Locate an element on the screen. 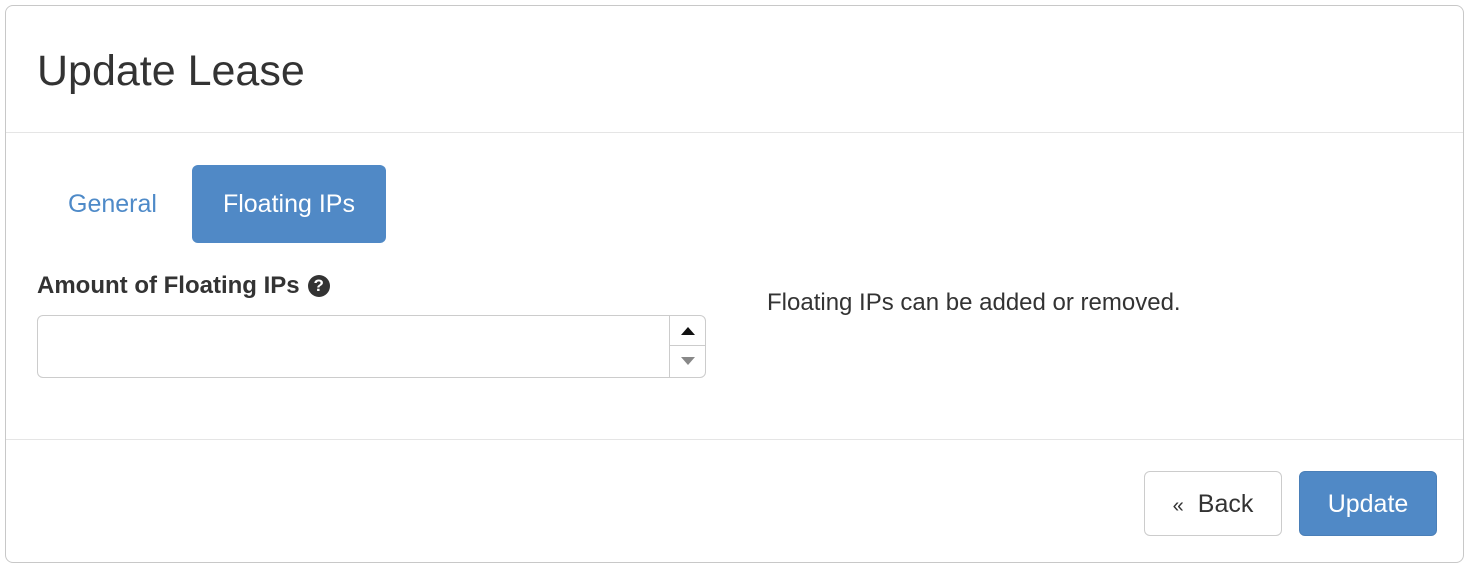 Image resolution: width=1468 pixels, height=568 pixels. number-spinner is located at coordinates (687, 346).